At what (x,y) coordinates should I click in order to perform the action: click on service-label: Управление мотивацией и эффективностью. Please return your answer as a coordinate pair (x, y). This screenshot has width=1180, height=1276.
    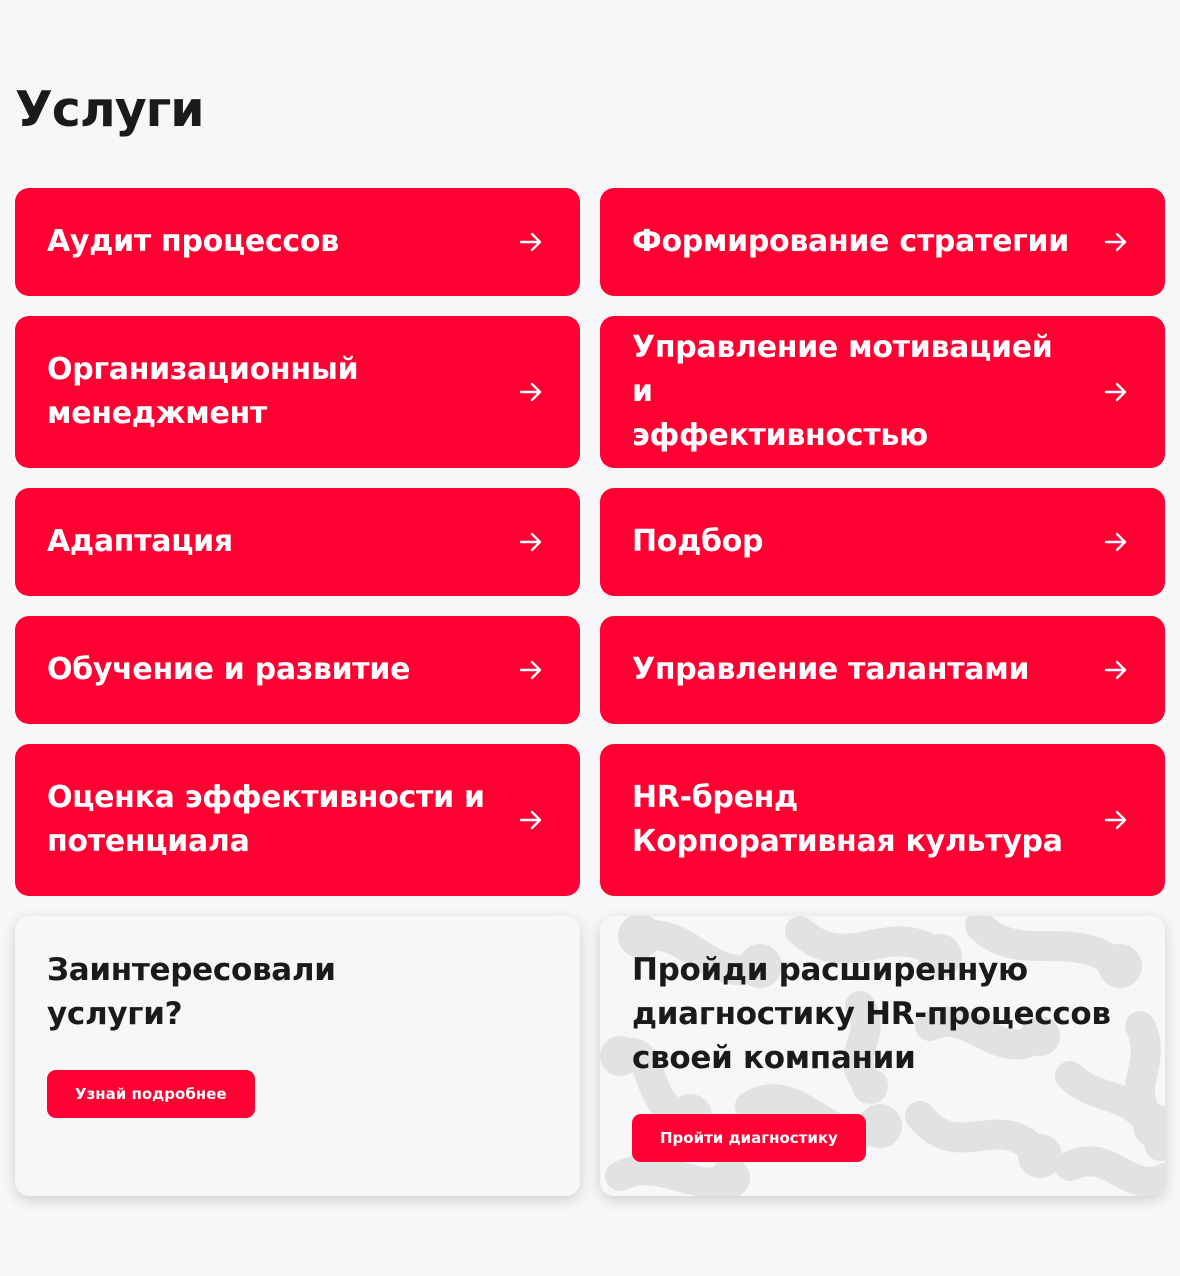
    Looking at the image, I should click on (842, 391).